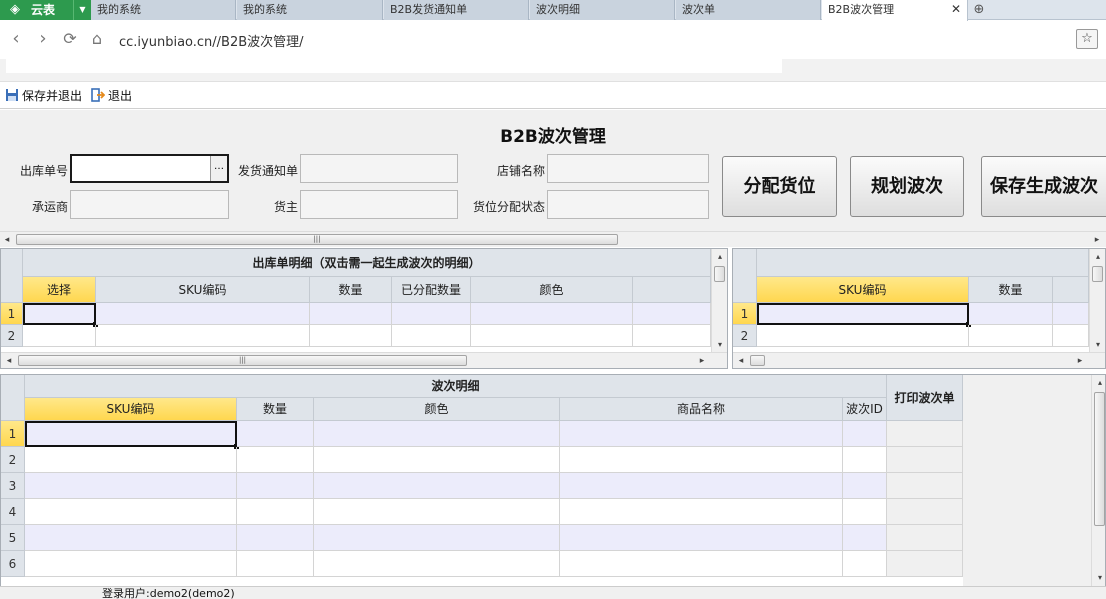 The width and height of the screenshot is (1106, 599). What do you see at coordinates (719, 301) in the screenshot?
I see `grid1-vertical-scrollbar: ▴ ▾` at bounding box center [719, 301].